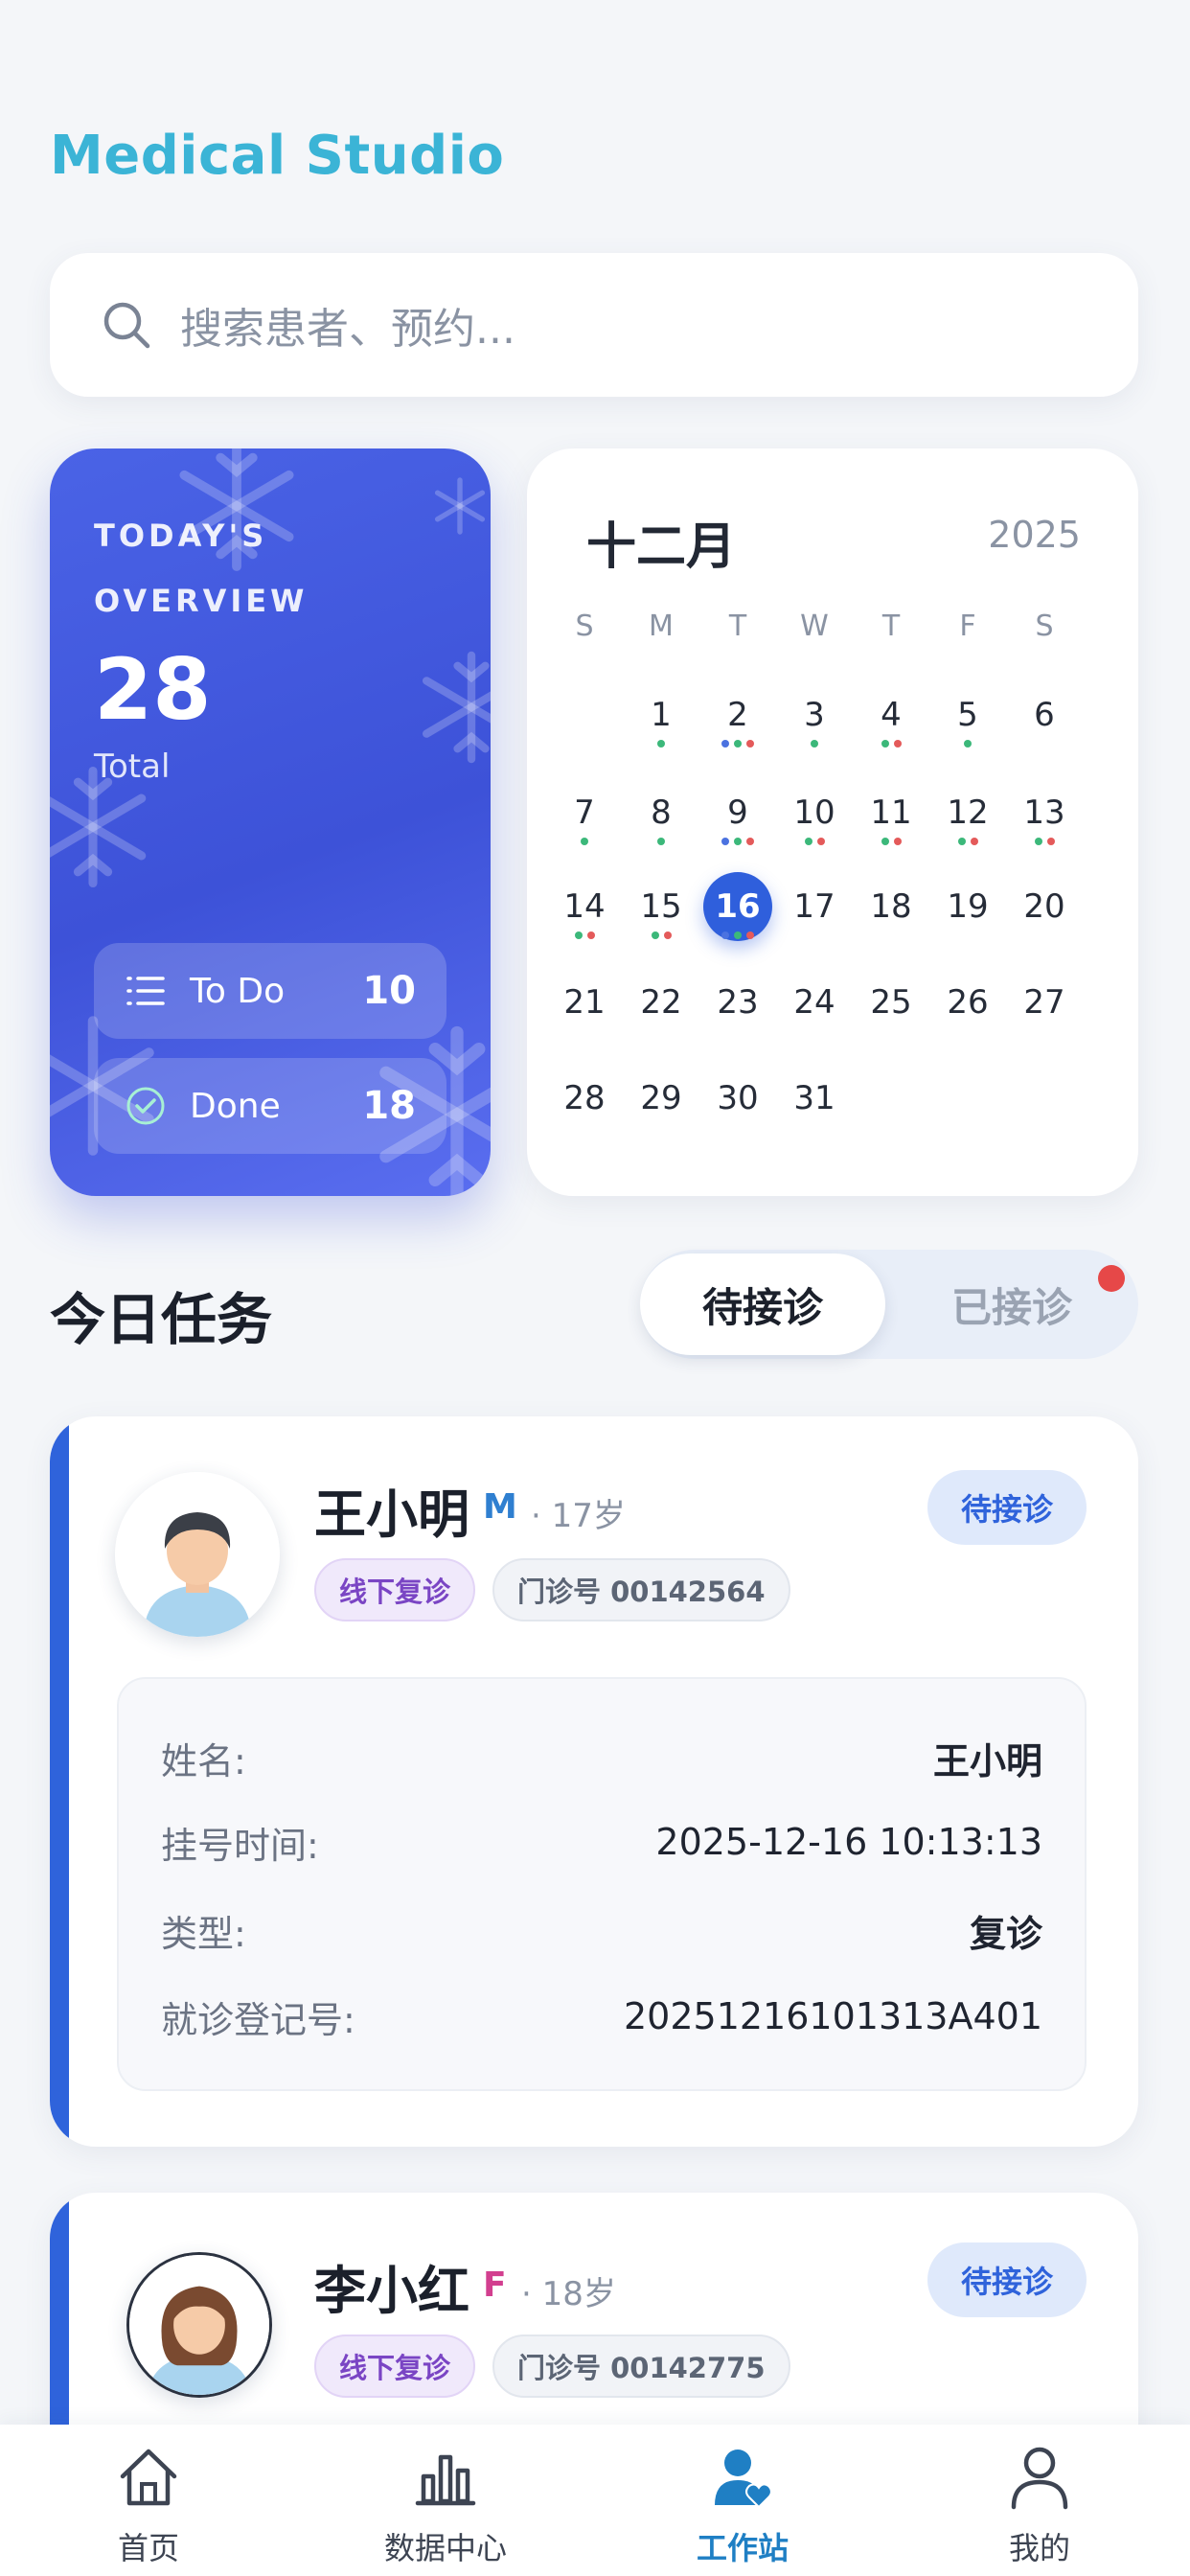 The height and width of the screenshot is (2576, 1190). I want to click on nav-workstation: 工作站, so click(743, 2500).